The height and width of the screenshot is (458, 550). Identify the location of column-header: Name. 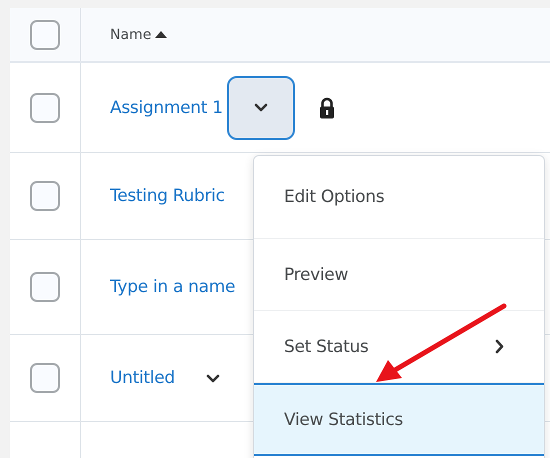
(131, 34).